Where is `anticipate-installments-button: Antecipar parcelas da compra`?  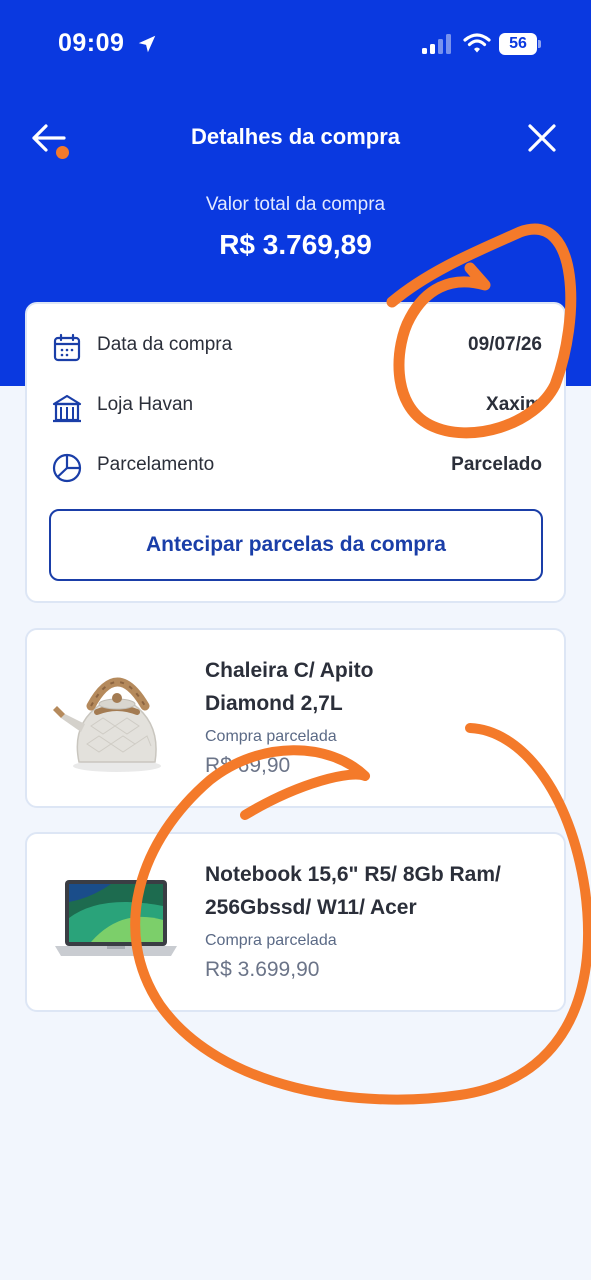
anticipate-installments-button: Antecipar parcelas da compra is located at coordinates (296, 545).